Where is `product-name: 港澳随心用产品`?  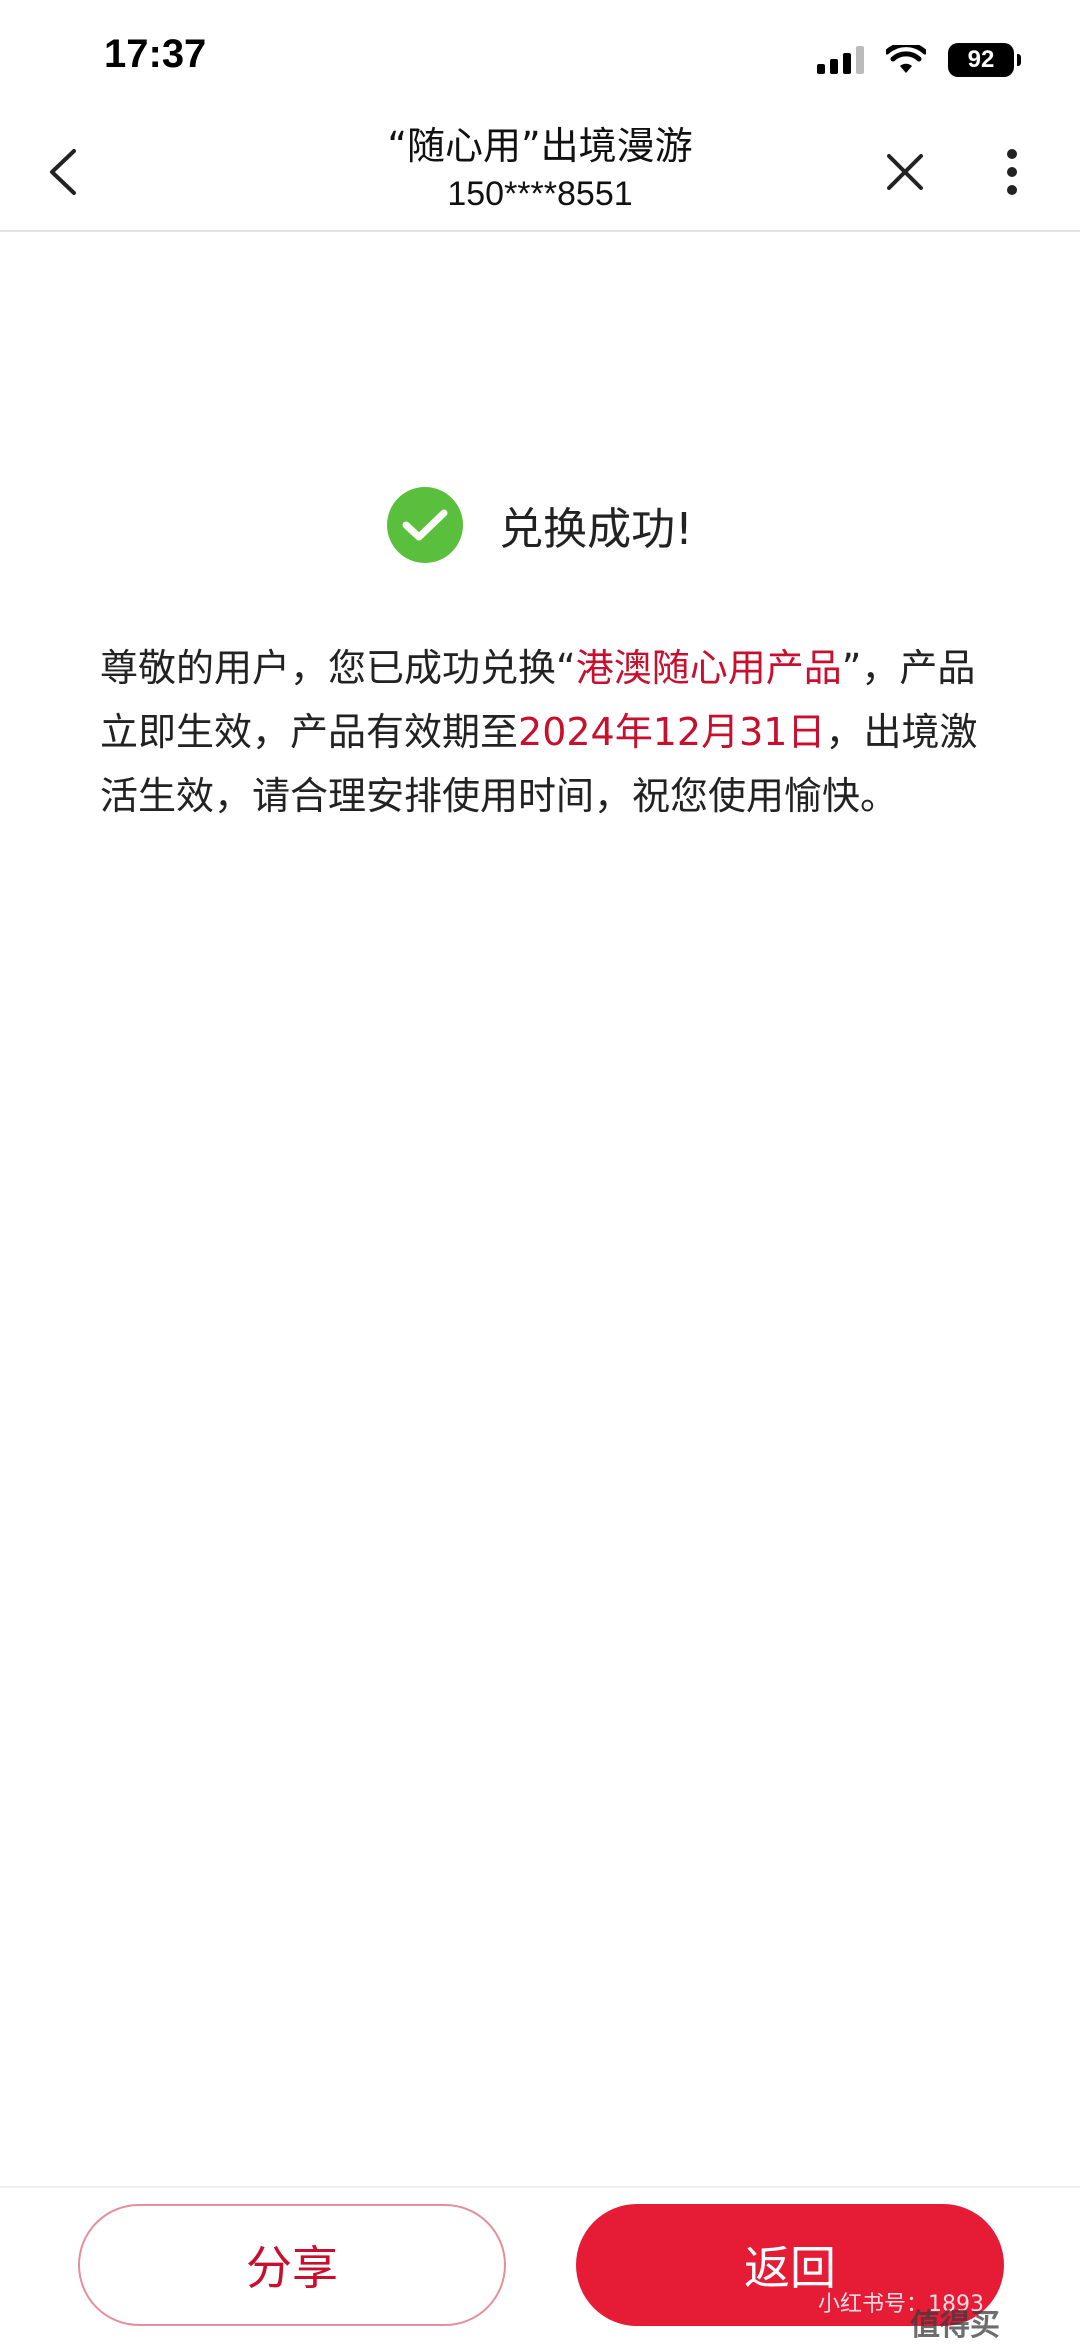 product-name: 港澳随心用产品 is located at coordinates (708, 668).